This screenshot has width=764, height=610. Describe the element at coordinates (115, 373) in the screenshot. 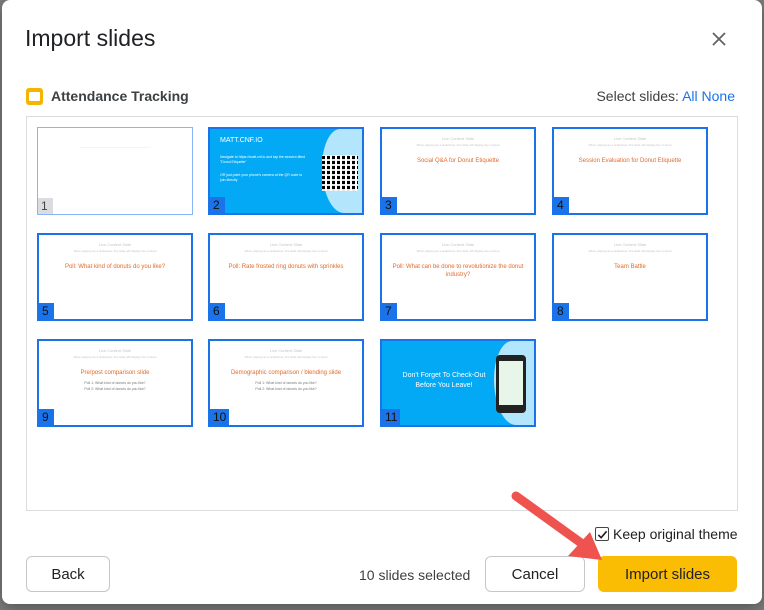

I see `slide-title: Pre/post comparison slide` at that location.